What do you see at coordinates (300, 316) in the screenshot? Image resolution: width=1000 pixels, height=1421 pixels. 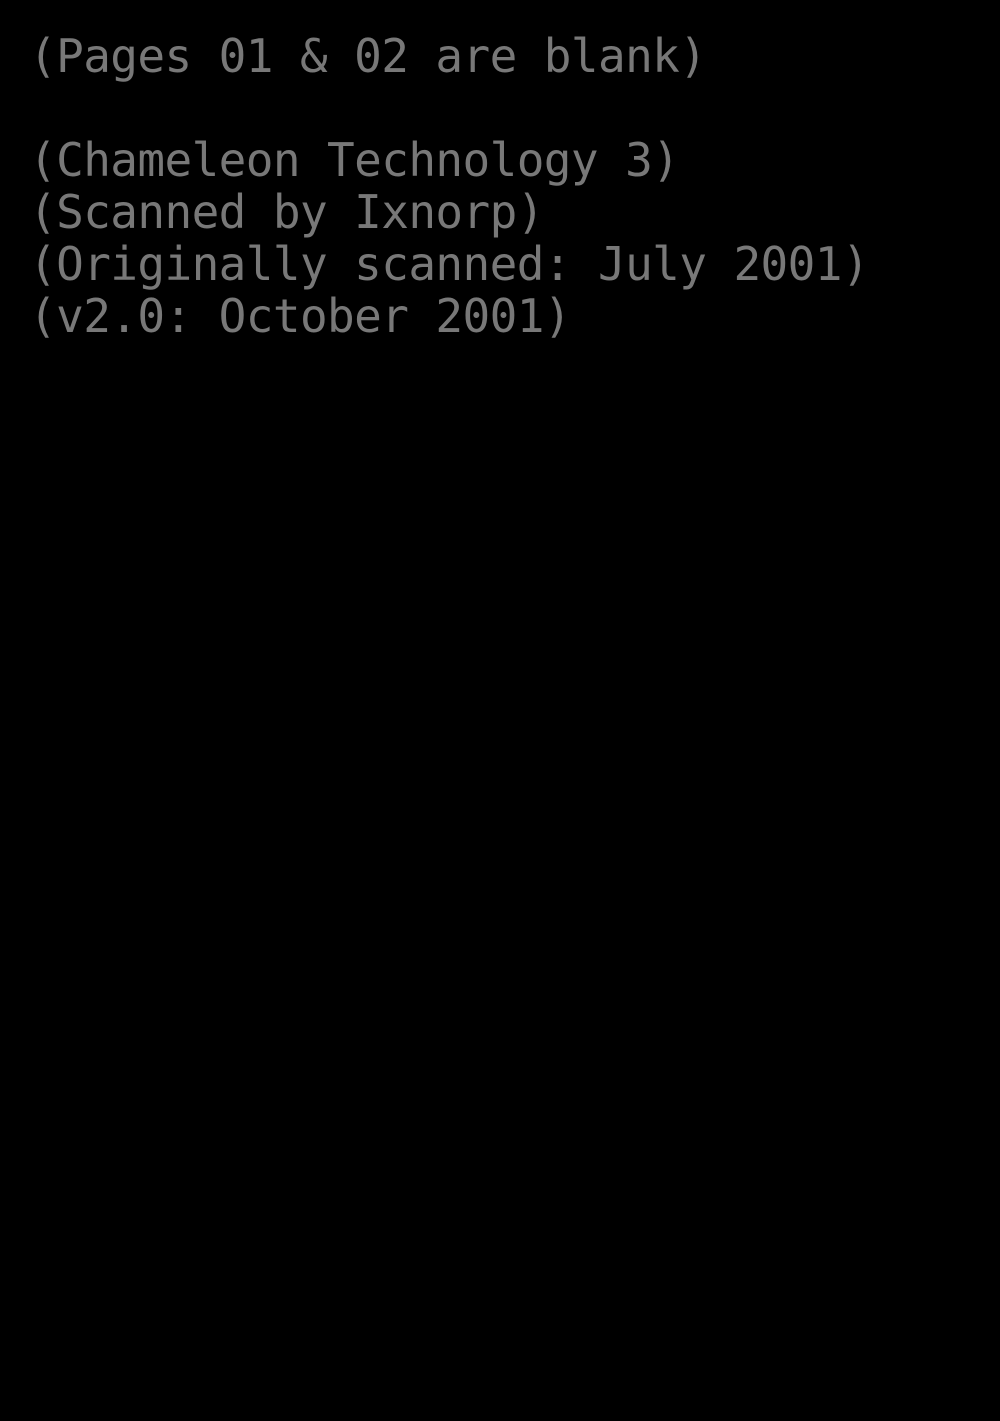 I see `version-date-line: (v2.0: October 2001)` at bounding box center [300, 316].